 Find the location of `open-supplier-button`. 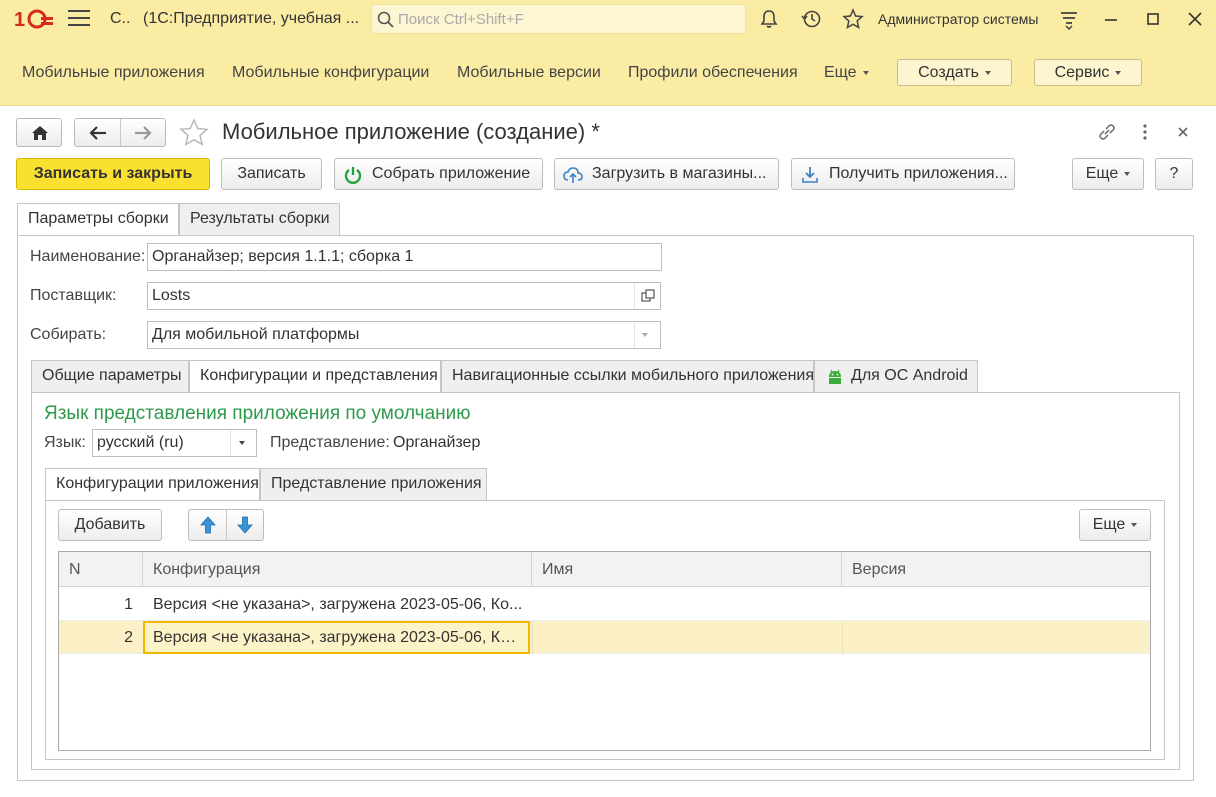

open-supplier-button is located at coordinates (647, 296).